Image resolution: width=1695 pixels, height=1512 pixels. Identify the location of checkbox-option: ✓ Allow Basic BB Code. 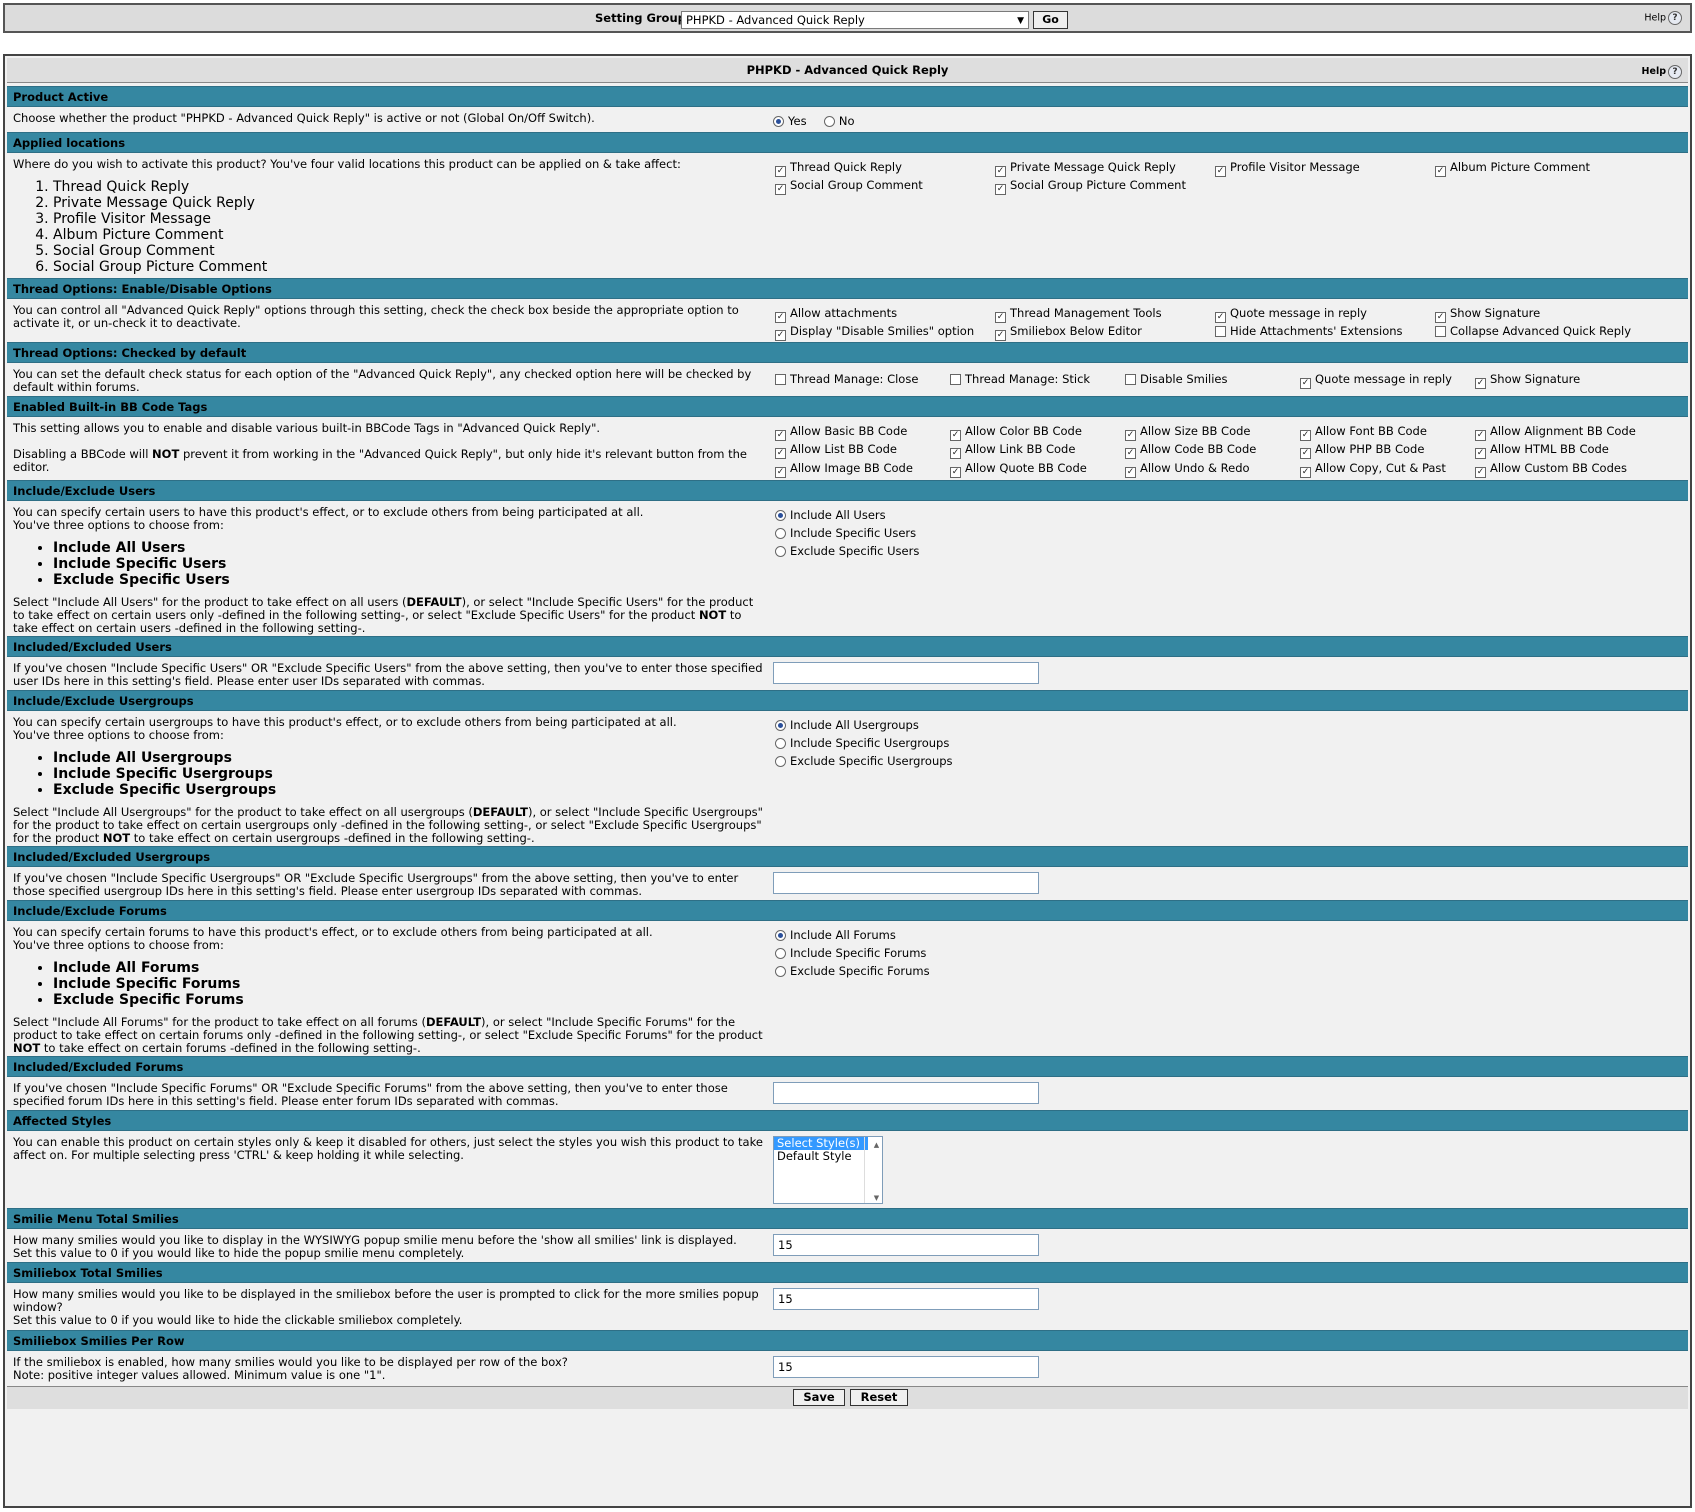
(841, 432).